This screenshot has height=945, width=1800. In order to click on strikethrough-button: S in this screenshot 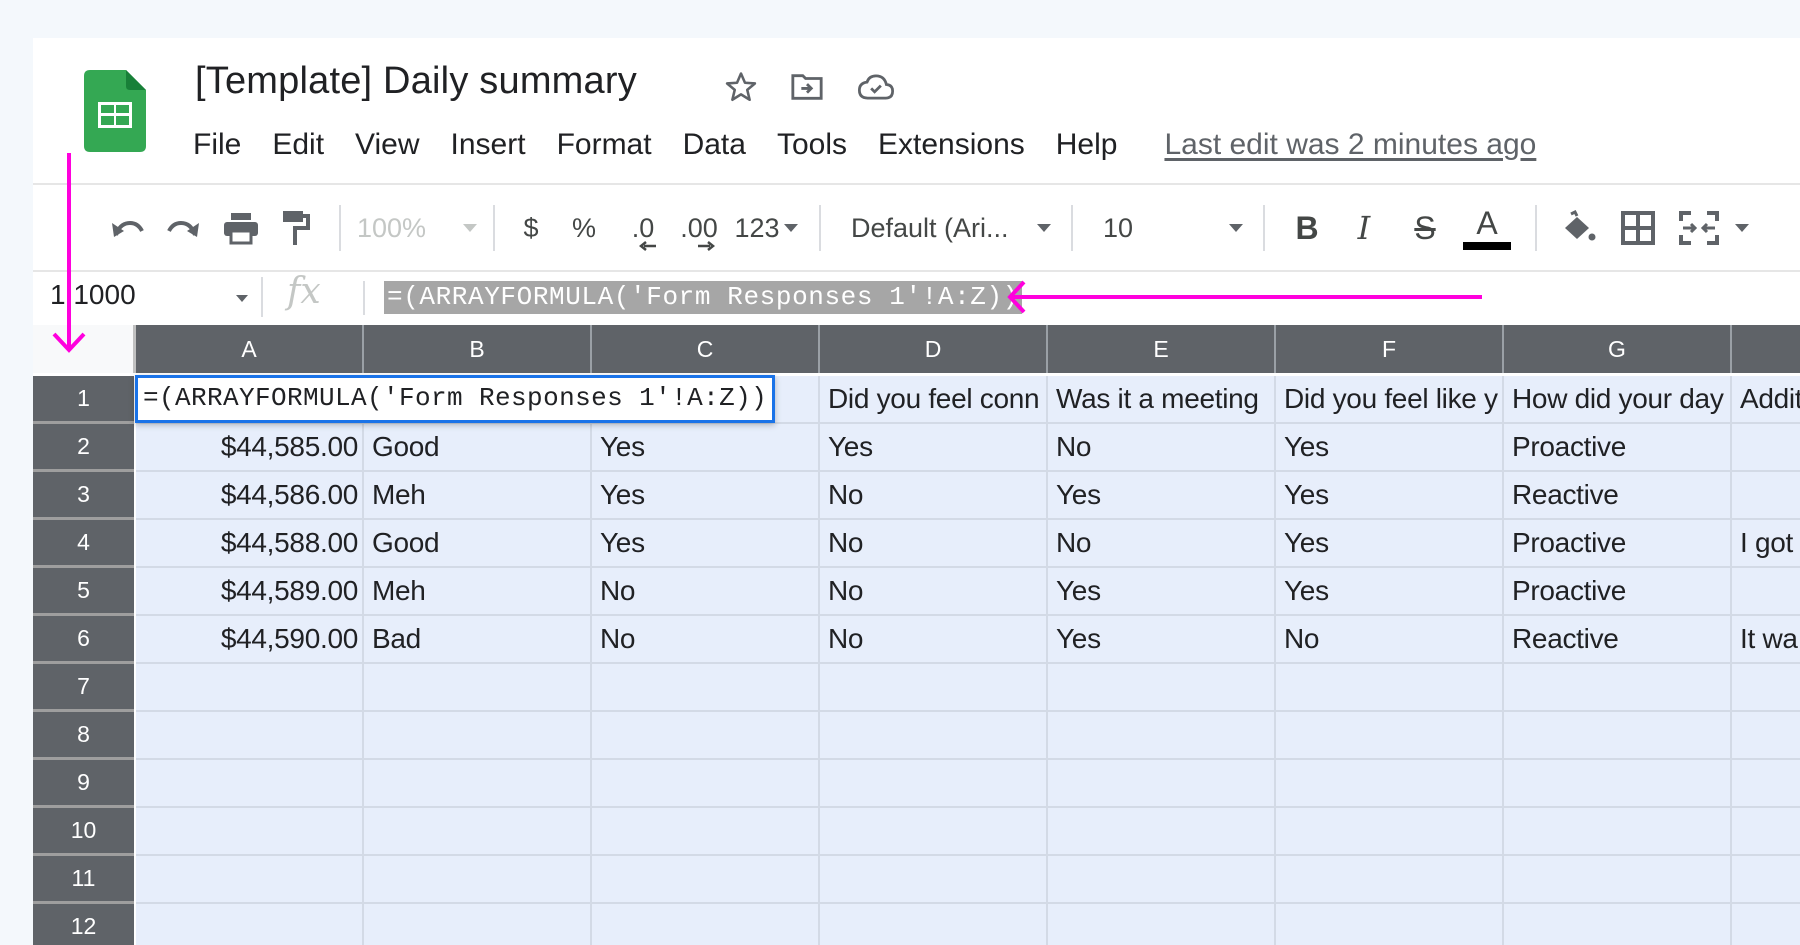, I will do `click(1425, 228)`.